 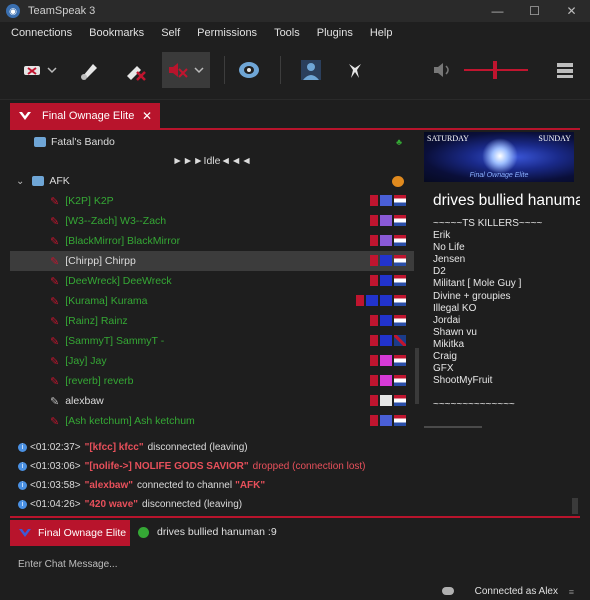 What do you see at coordinates (418, 280) in the screenshot?
I see `tree-scrollbar` at bounding box center [418, 280].